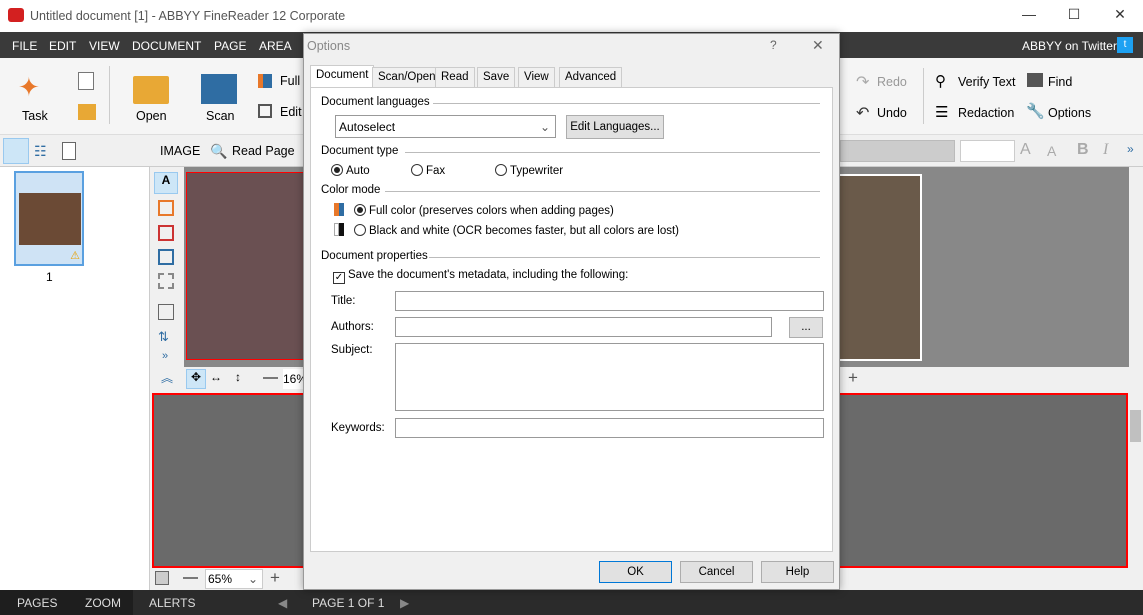 The image size is (1143, 615). What do you see at coordinates (342, 76) in the screenshot?
I see `tab-document: Document` at bounding box center [342, 76].